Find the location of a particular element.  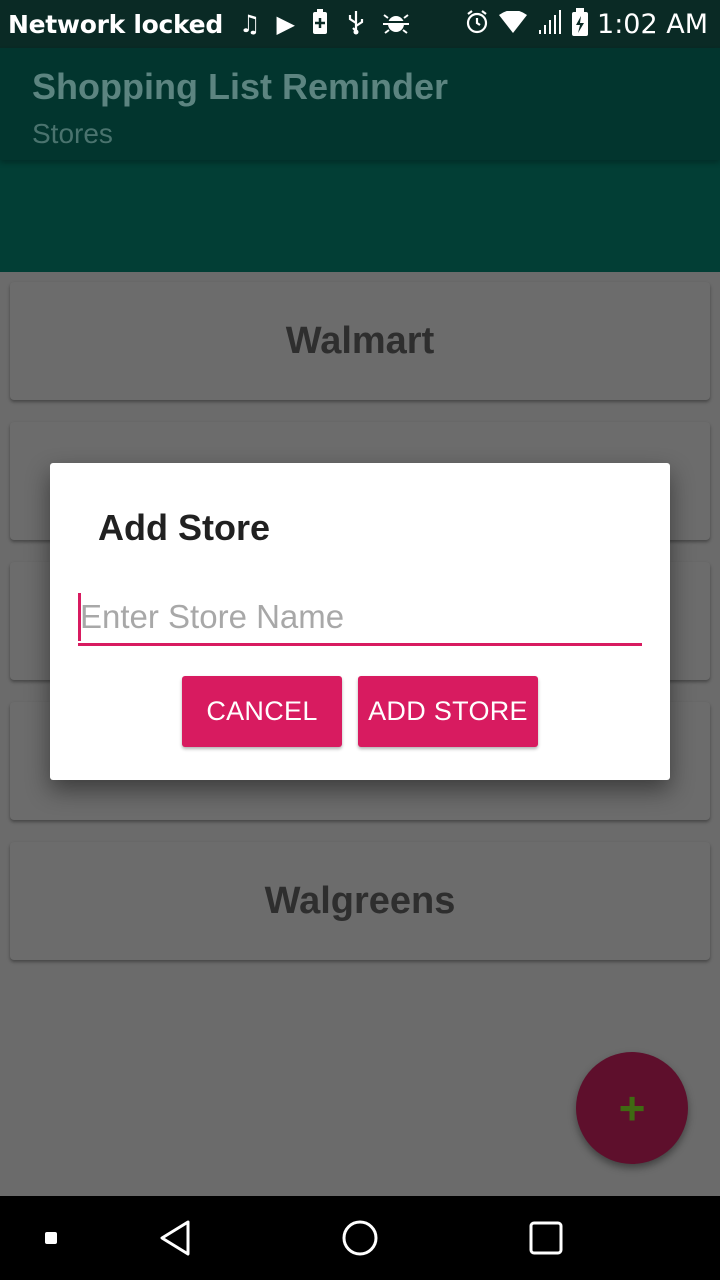

navigation-bar is located at coordinates (360, 1238).